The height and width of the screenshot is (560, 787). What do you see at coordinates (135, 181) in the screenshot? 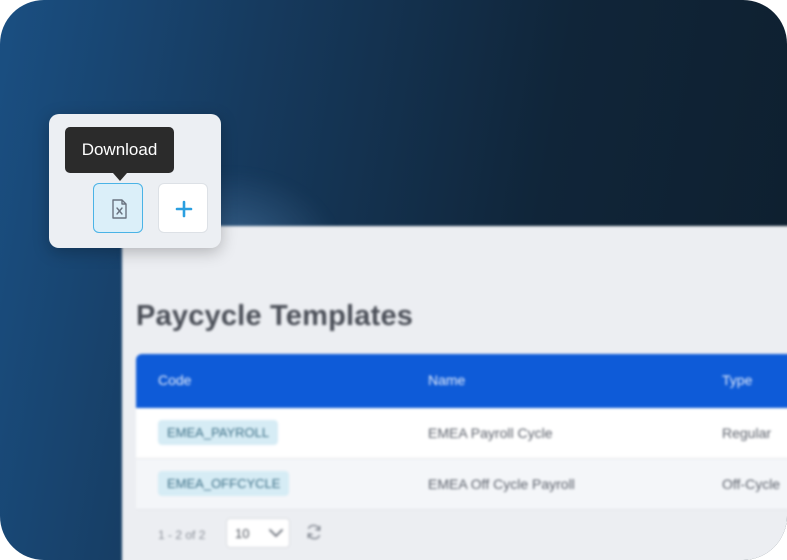
I see `toolbar-popover: Download` at bounding box center [135, 181].